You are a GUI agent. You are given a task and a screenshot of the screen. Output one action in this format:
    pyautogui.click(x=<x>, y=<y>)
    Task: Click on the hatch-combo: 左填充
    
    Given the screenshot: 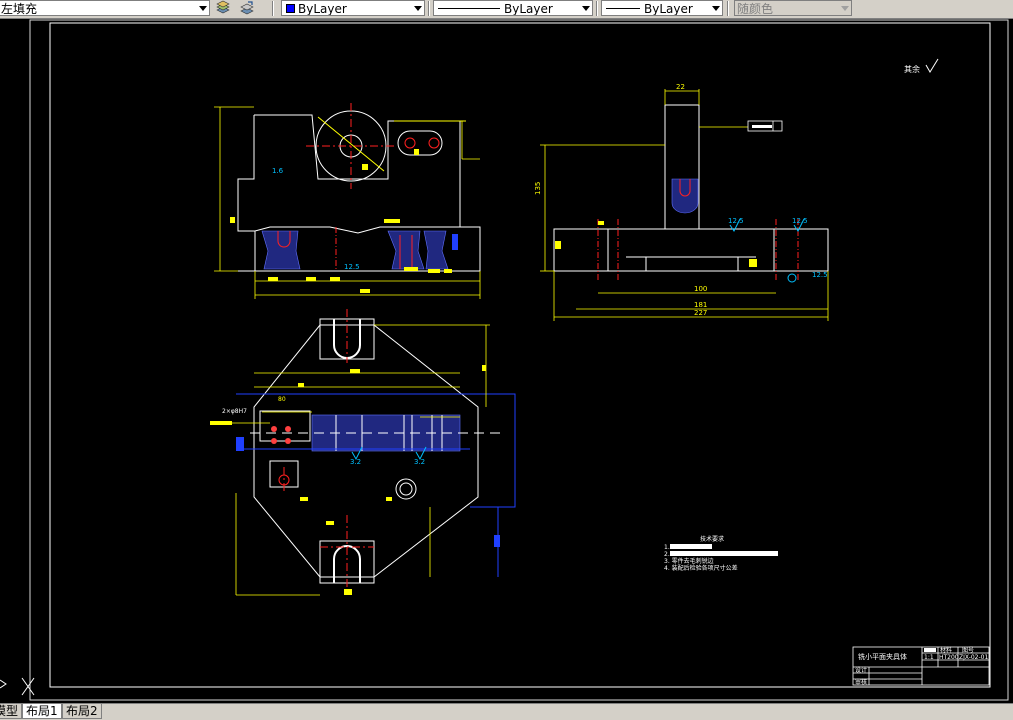 What is the action you would take?
    pyautogui.click(x=105, y=8)
    